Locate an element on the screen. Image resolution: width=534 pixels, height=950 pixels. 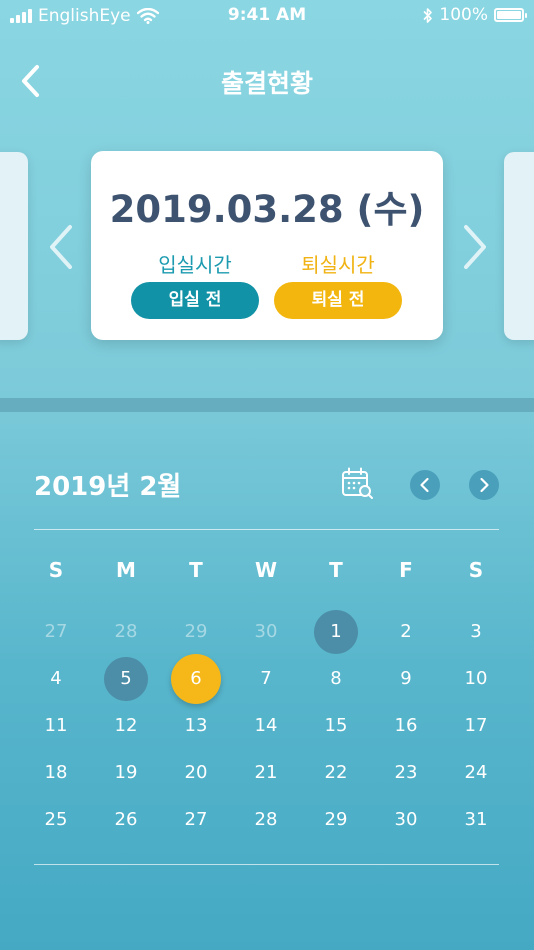
calendar-day: 3 is located at coordinates (476, 631).